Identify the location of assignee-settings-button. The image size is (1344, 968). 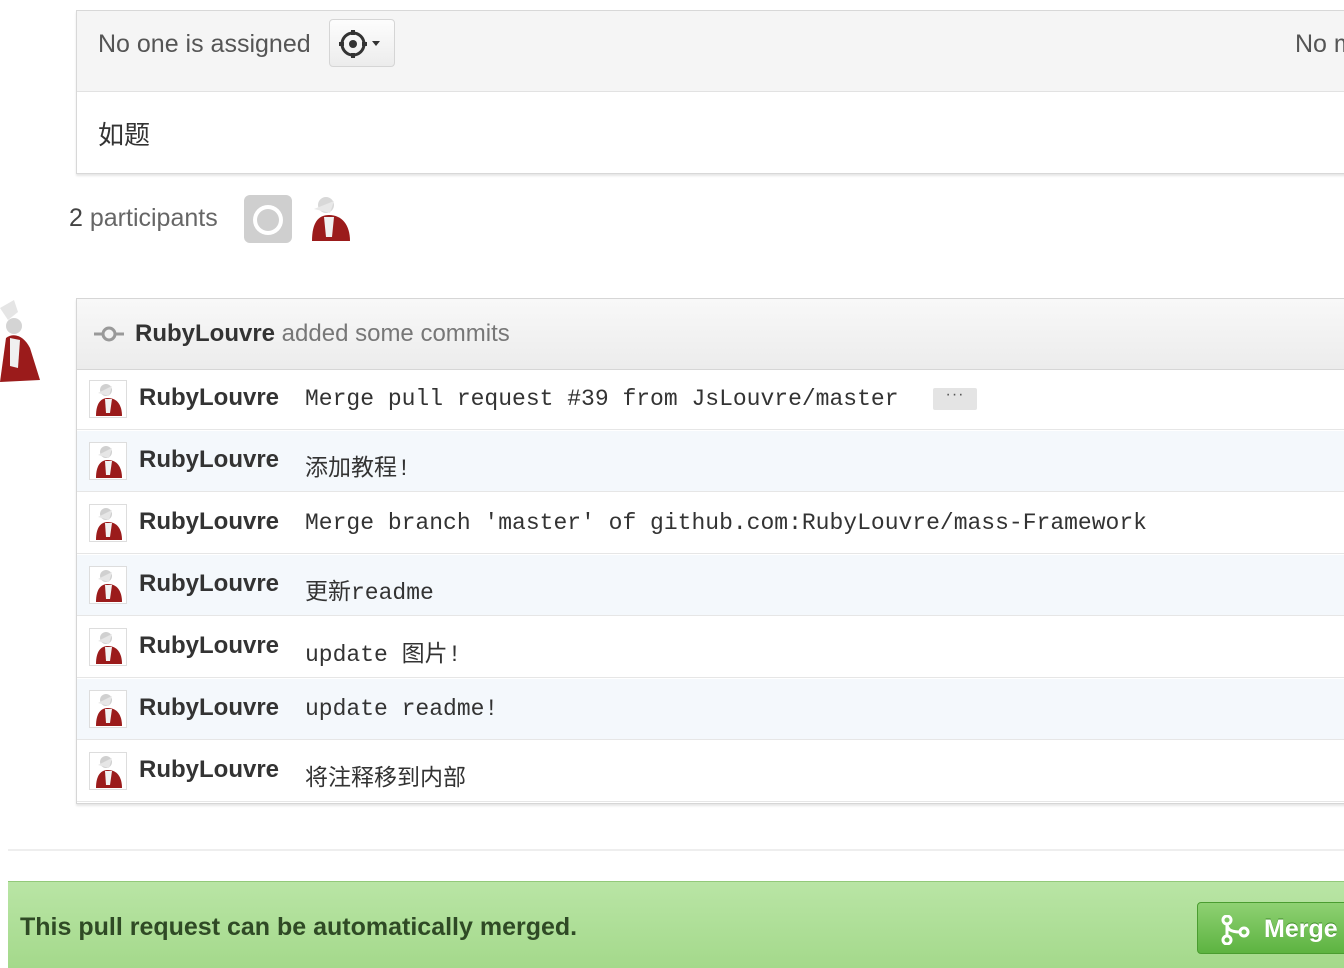
(362, 43).